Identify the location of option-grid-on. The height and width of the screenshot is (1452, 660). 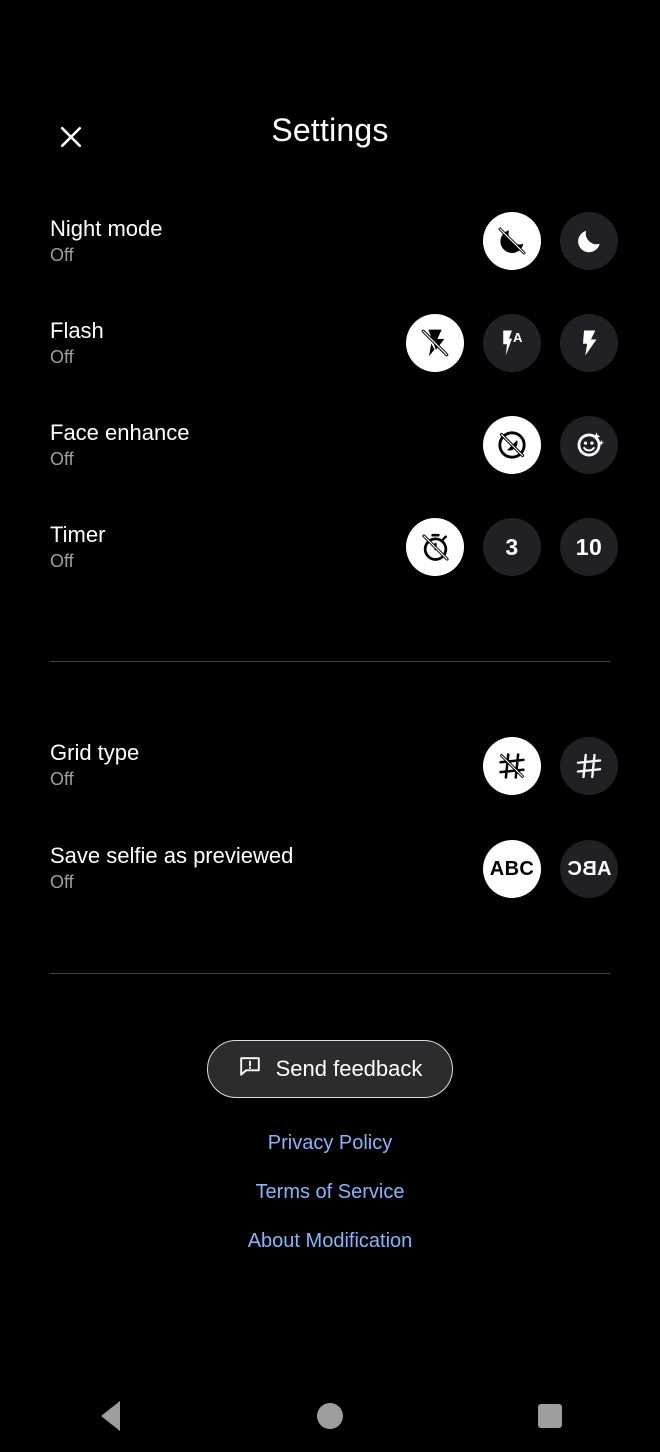
(589, 765).